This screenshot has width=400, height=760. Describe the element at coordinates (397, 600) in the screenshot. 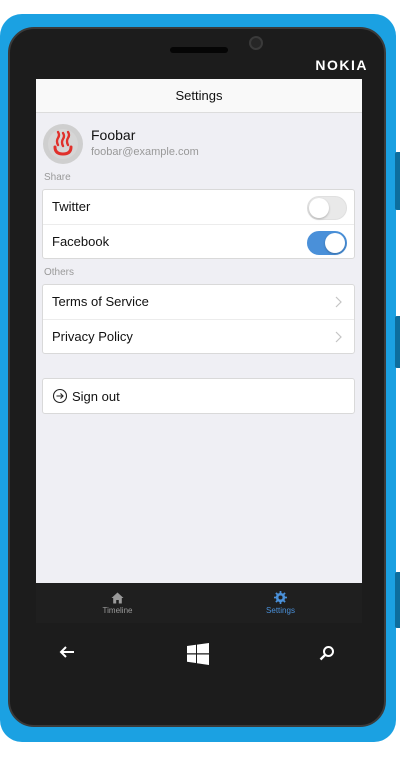

I see `camera-button` at that location.